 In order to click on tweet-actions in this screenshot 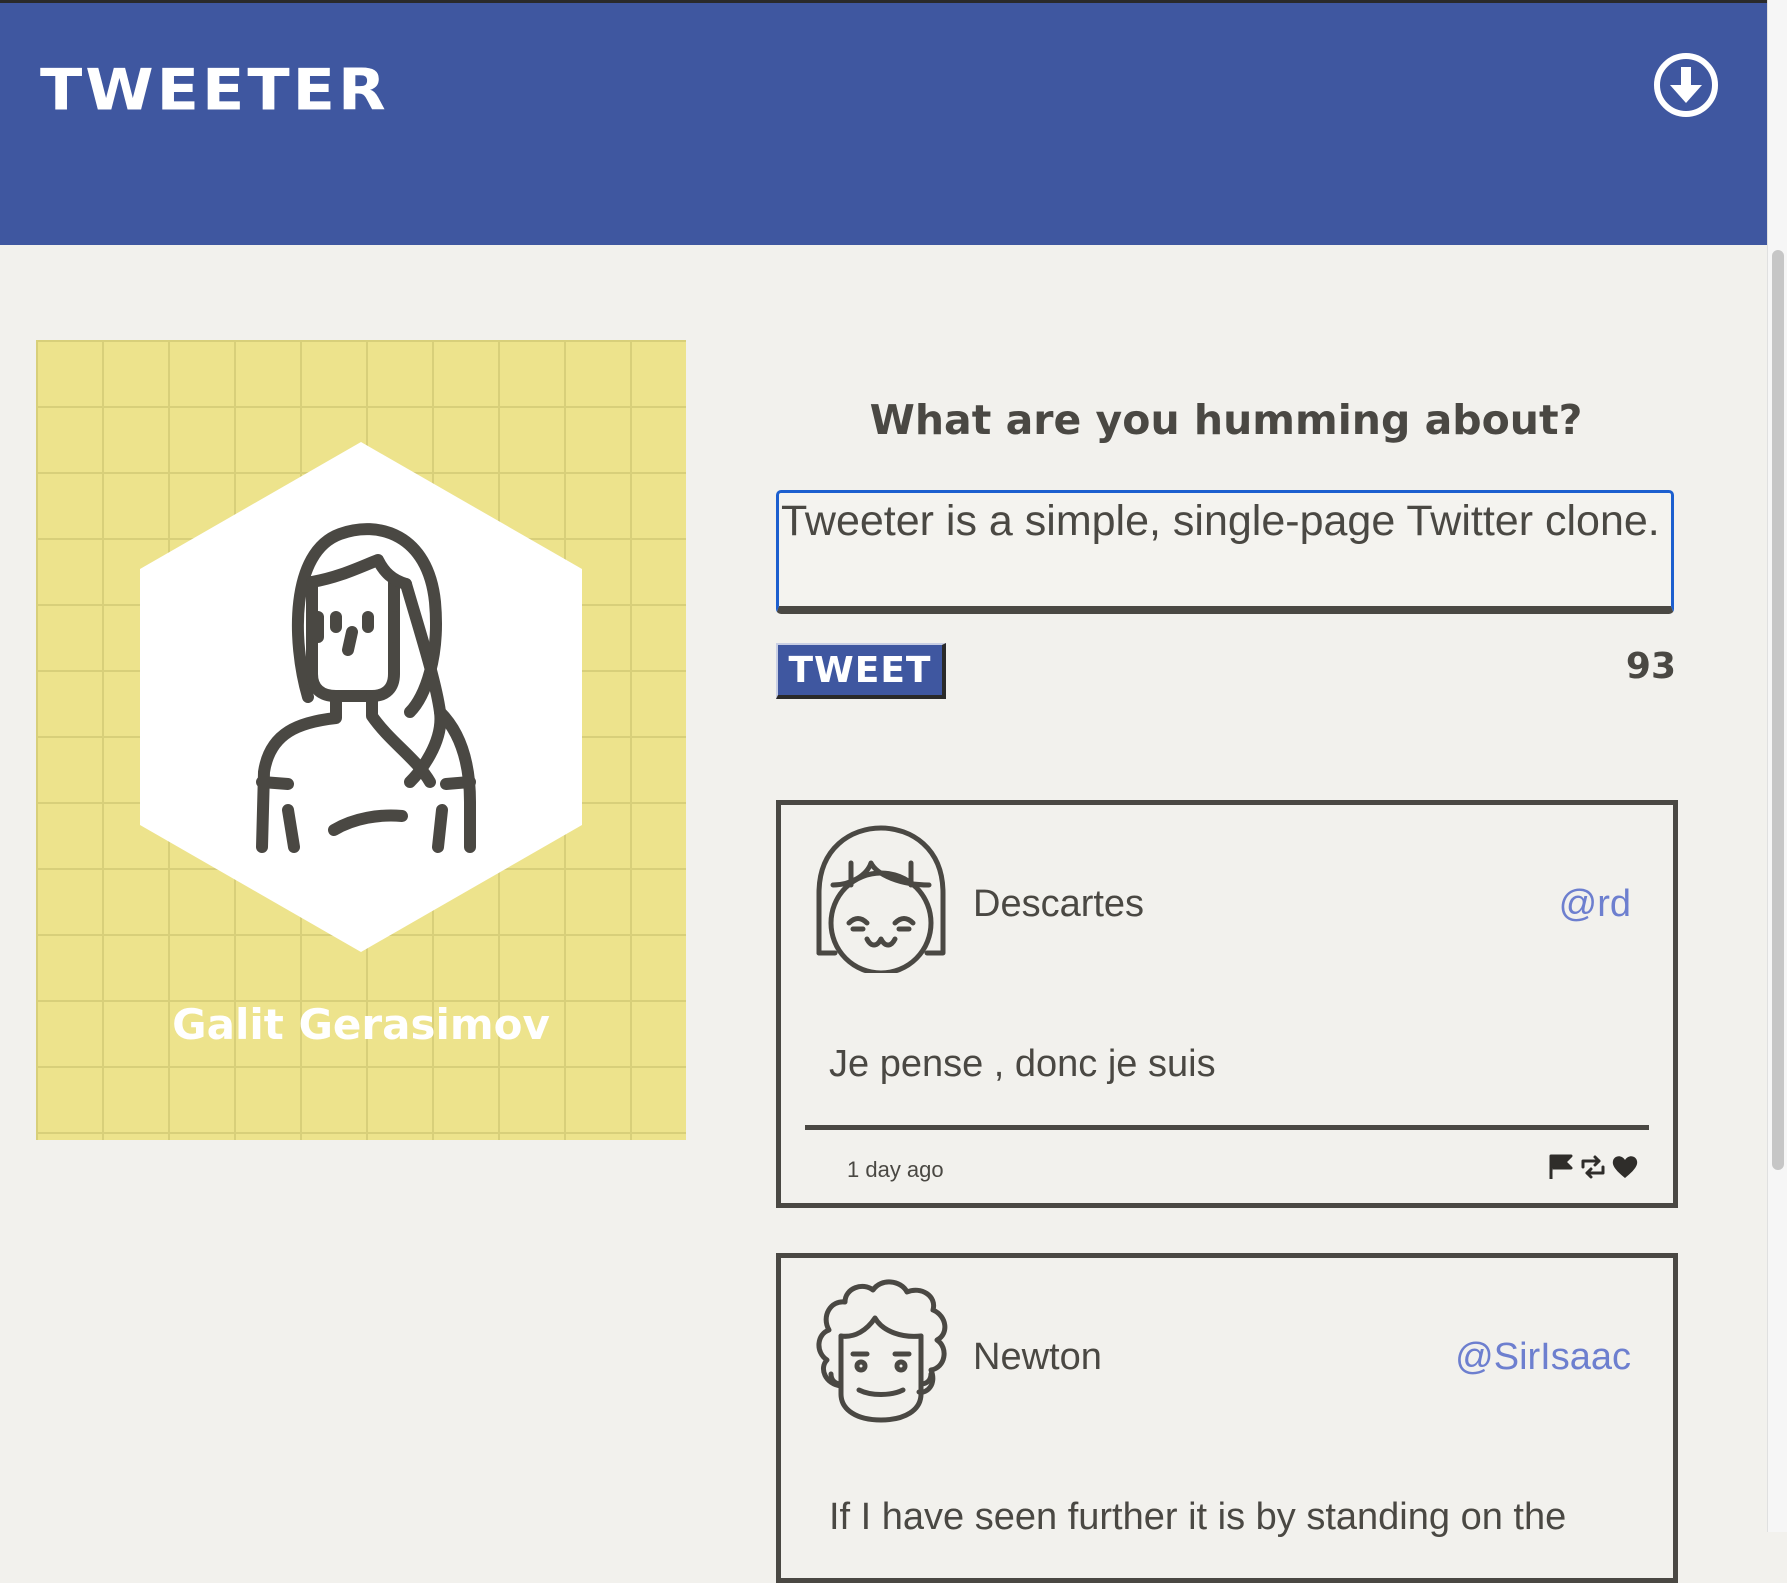, I will do `click(1593, 1167)`.